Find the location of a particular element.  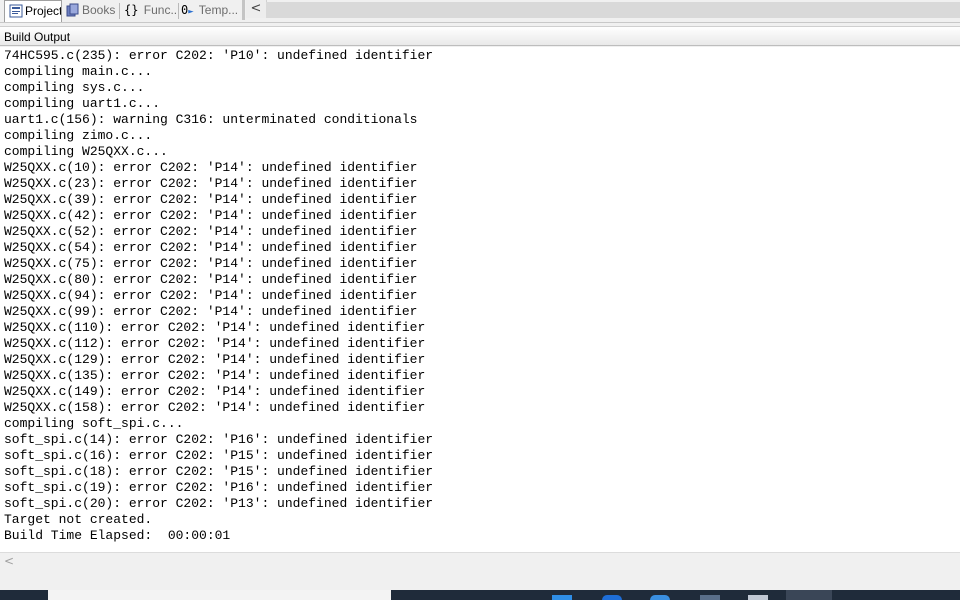

horizontal-scrollbar: < is located at coordinates (480, 561).